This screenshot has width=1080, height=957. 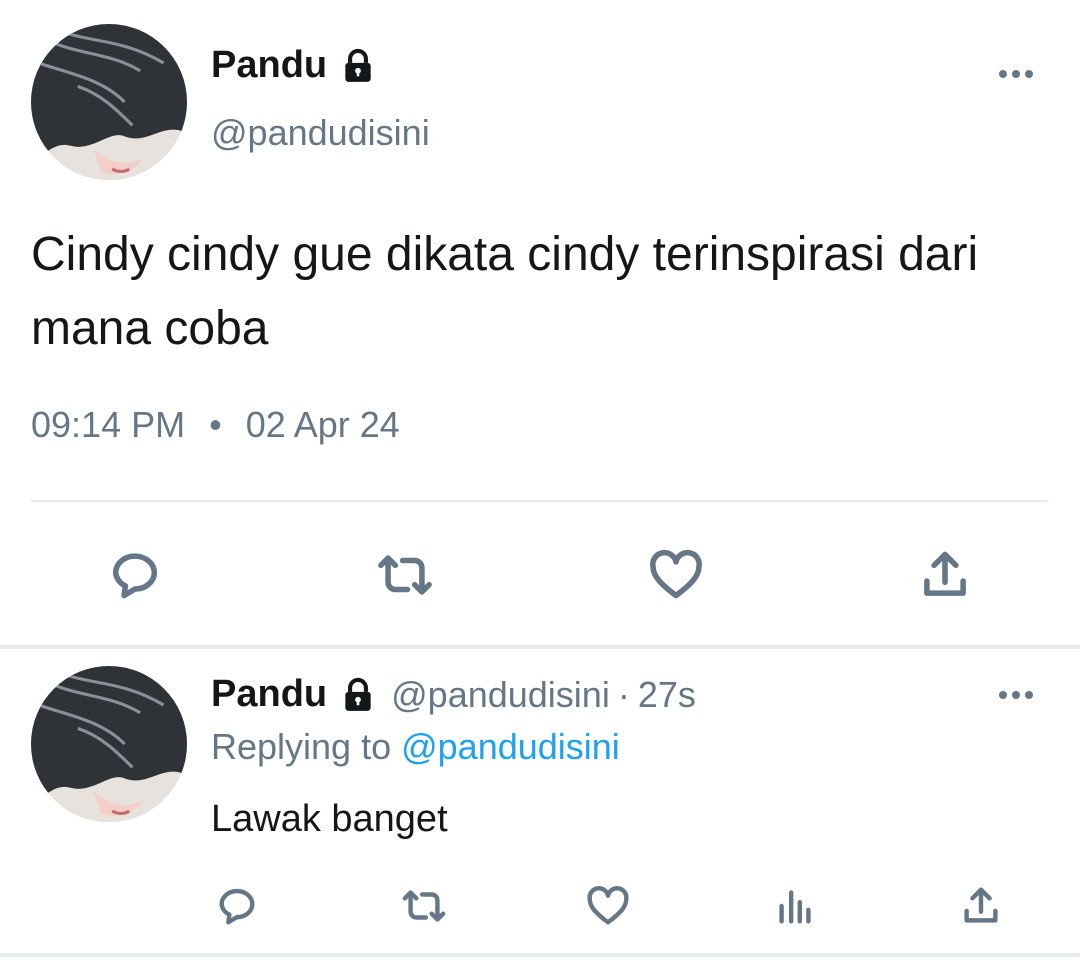 What do you see at coordinates (510, 746) in the screenshot?
I see `replying-to-handle-link: @pandudisini` at bounding box center [510, 746].